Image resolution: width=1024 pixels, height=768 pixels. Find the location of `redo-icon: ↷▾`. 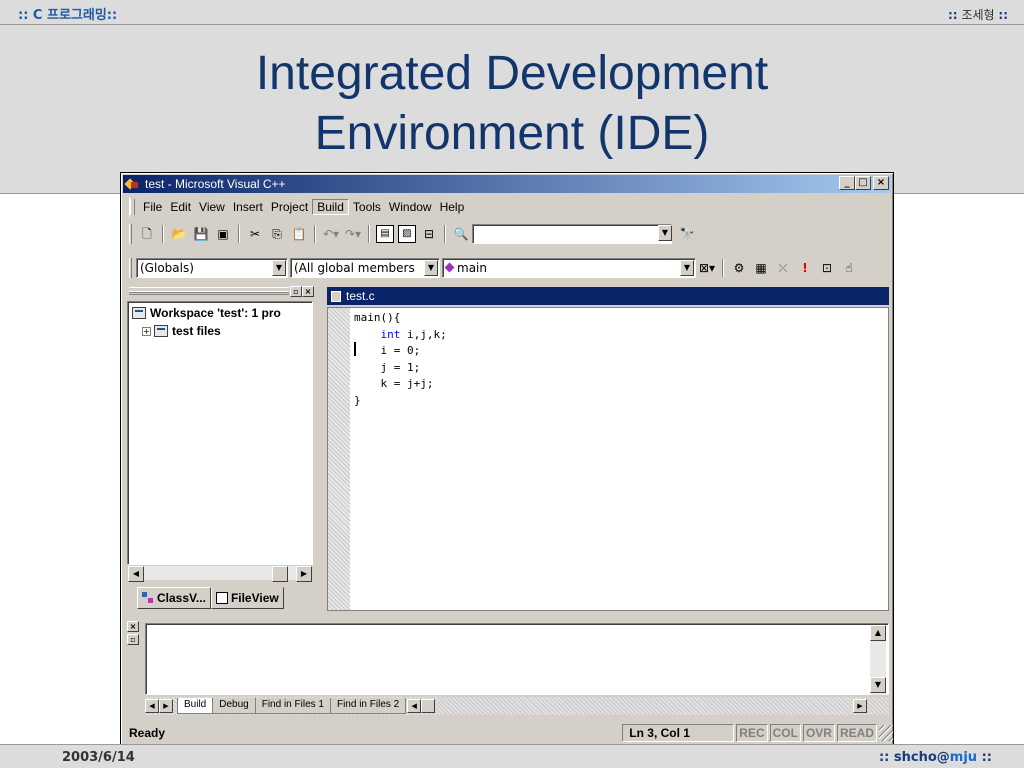

redo-icon: ↷▾ is located at coordinates (353, 234).